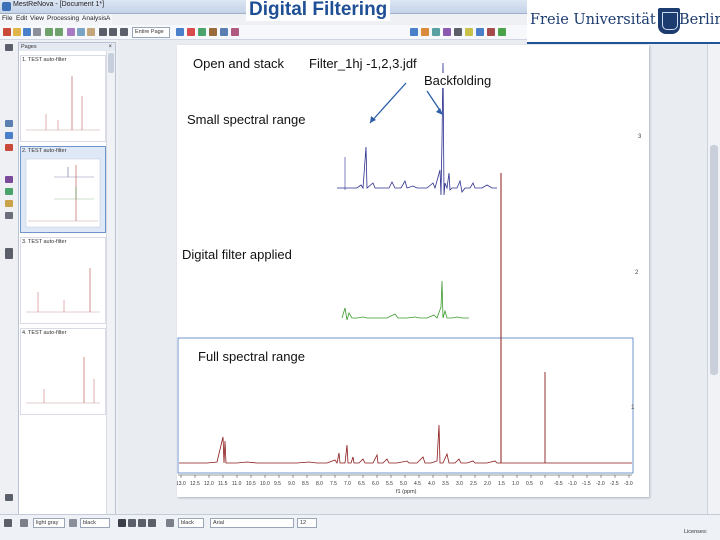 This screenshot has height=540, width=720. Describe the element at coordinates (213, 32) in the screenshot. I see `baseline-icon` at that location.